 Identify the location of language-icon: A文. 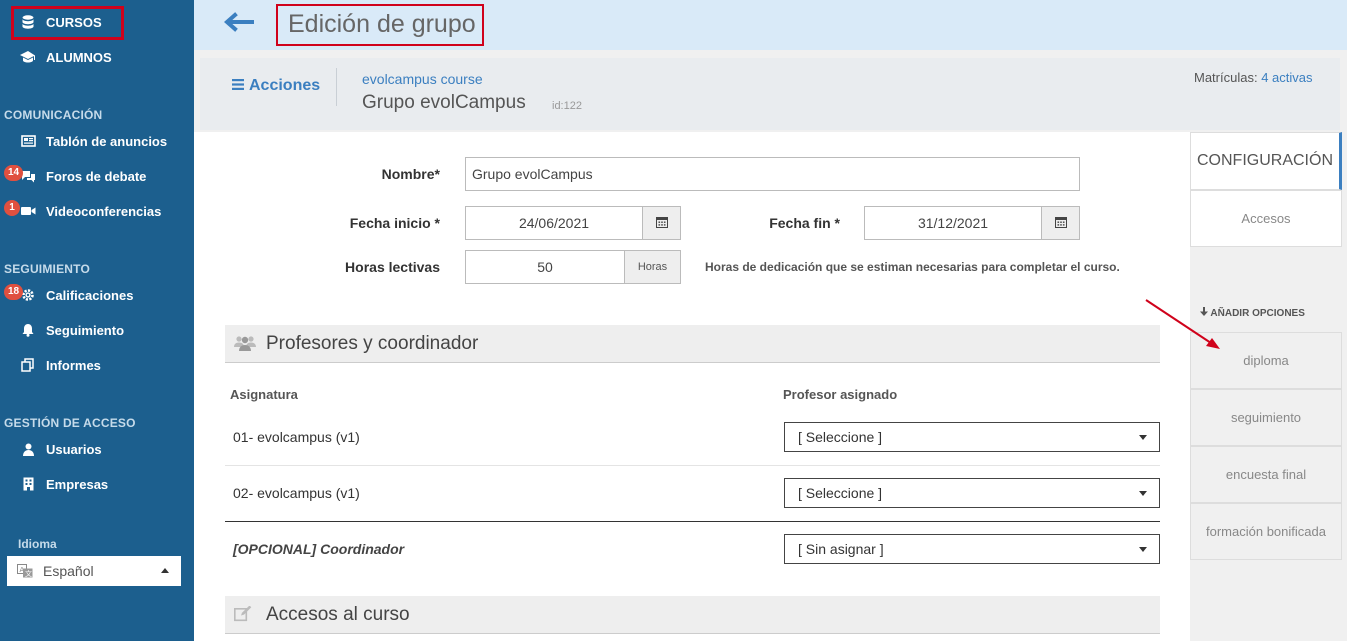
(25, 572).